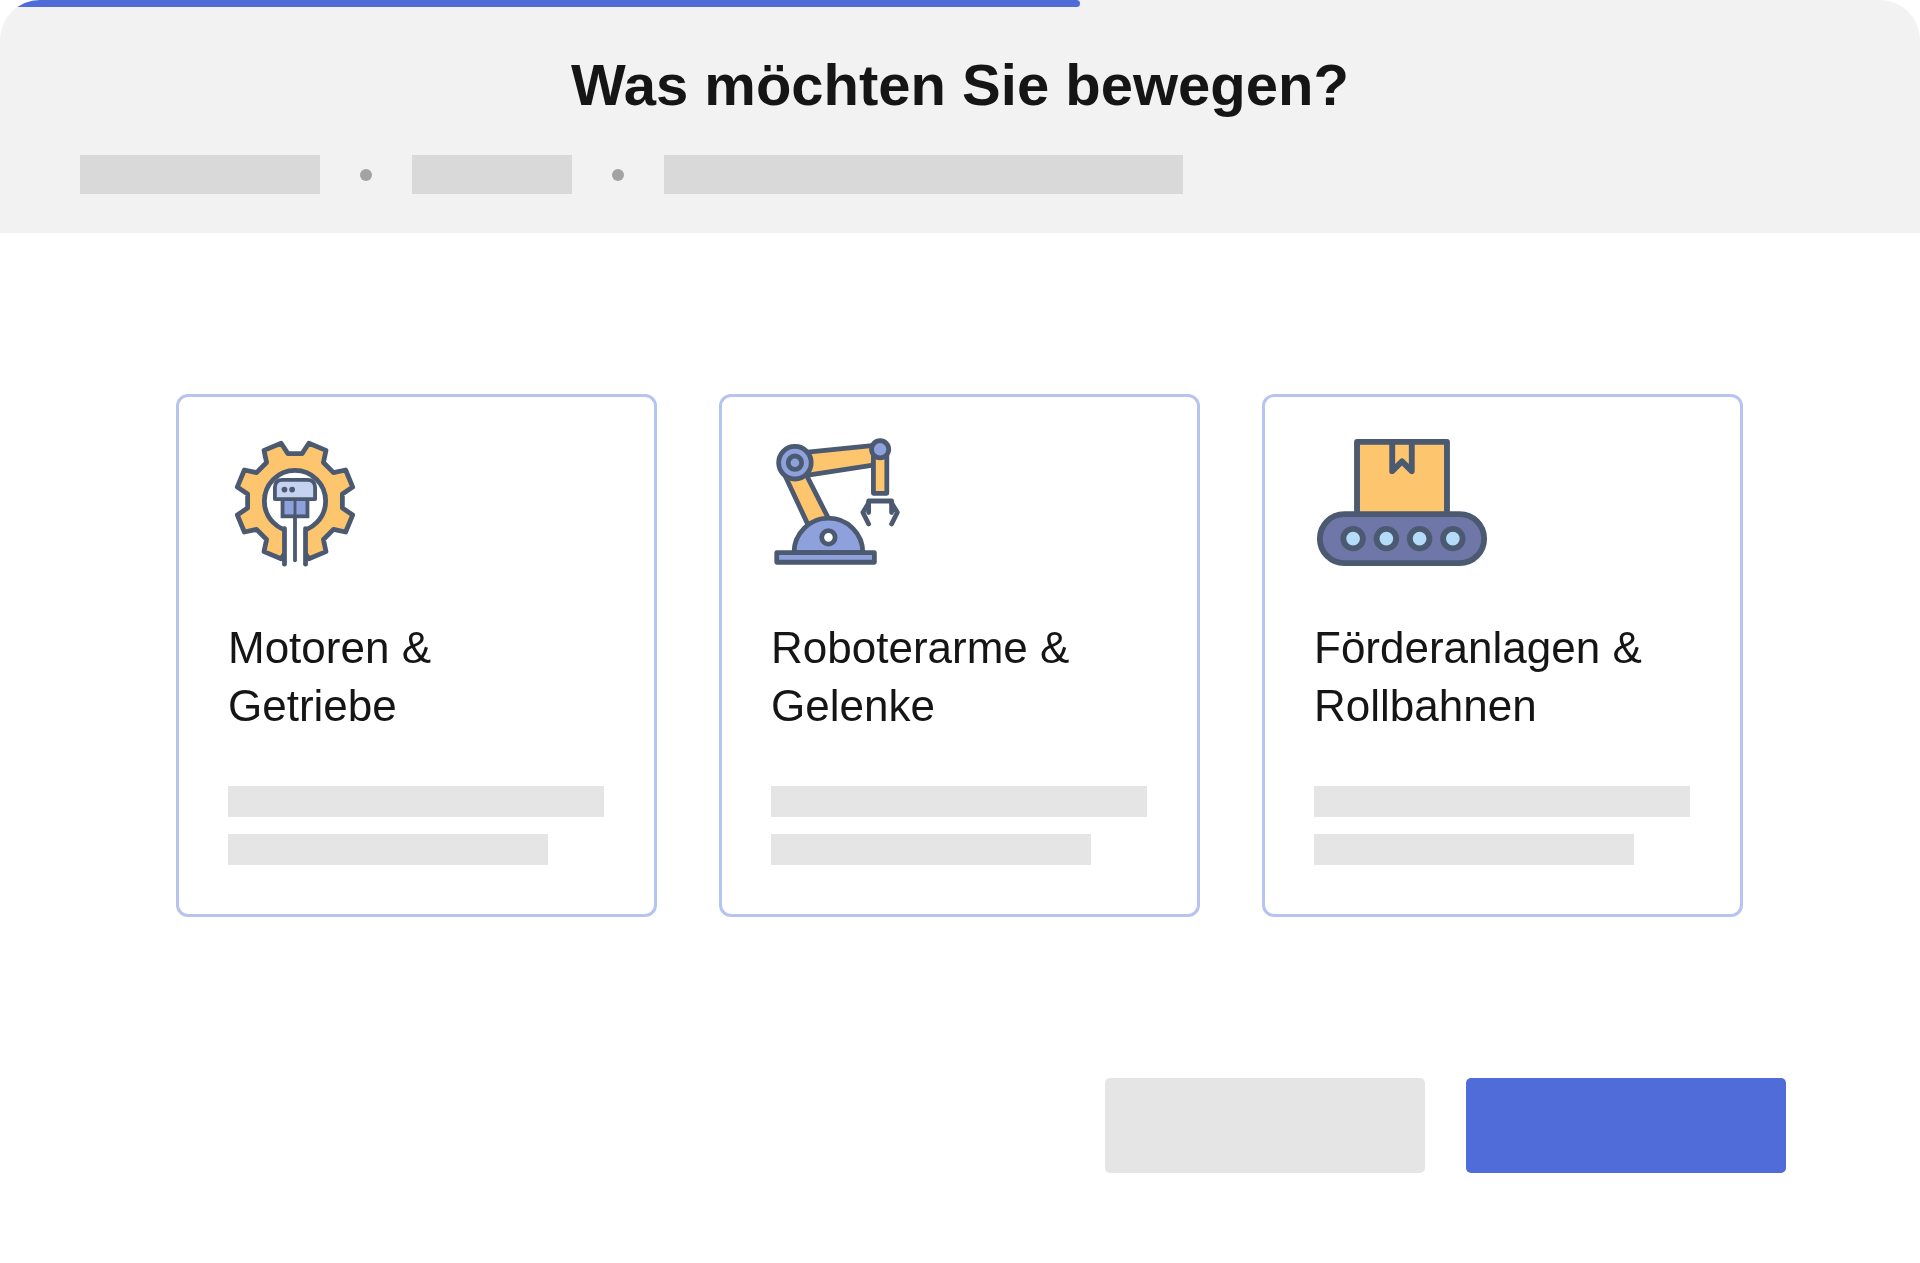 This screenshot has width=1920, height=1263. Describe the element at coordinates (1265, 1125) in the screenshot. I see `secondary-button` at that location.